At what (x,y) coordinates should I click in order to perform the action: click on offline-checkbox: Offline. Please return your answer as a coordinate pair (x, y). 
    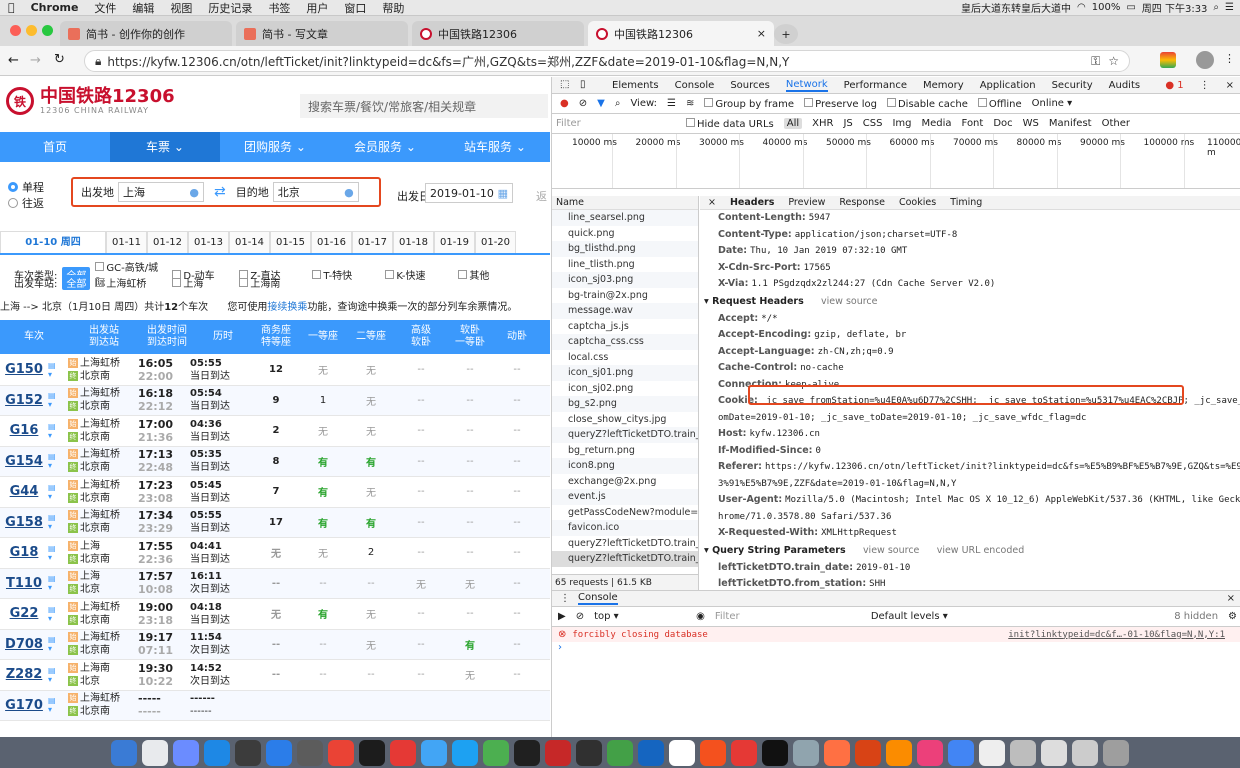
    Looking at the image, I should click on (999, 103).